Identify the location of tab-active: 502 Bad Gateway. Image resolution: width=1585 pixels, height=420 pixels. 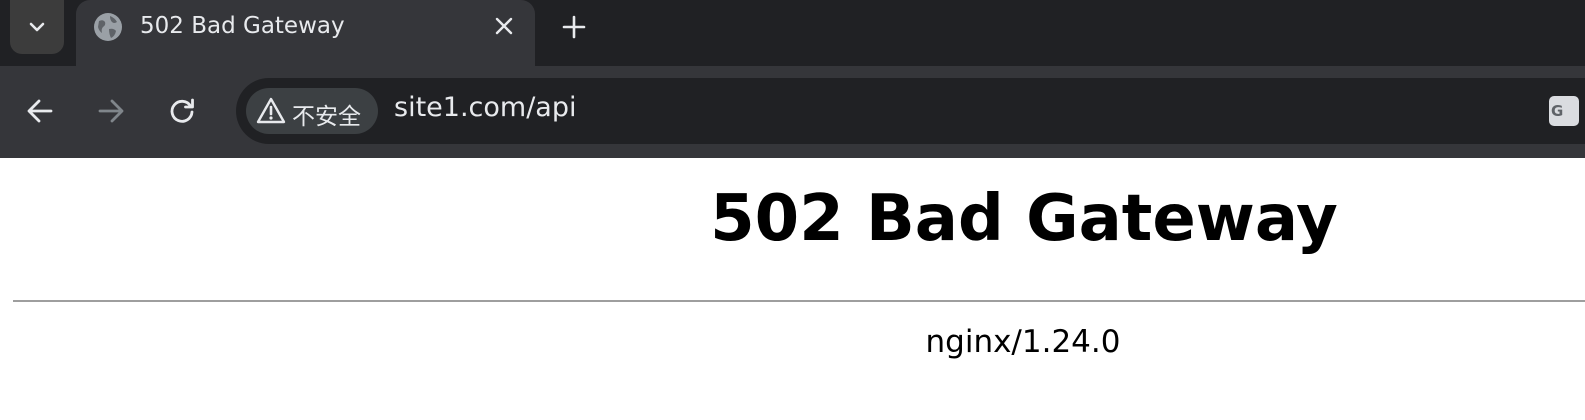
(305, 33).